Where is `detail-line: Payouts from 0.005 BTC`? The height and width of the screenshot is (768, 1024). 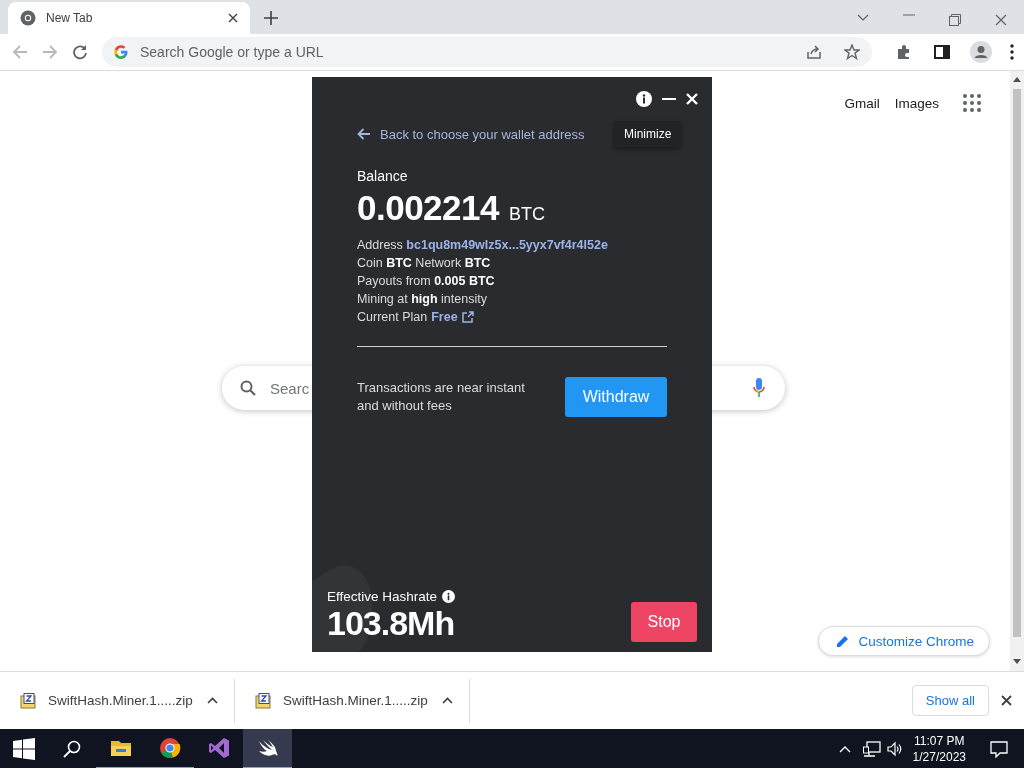 detail-line: Payouts from 0.005 BTC is located at coordinates (426, 281).